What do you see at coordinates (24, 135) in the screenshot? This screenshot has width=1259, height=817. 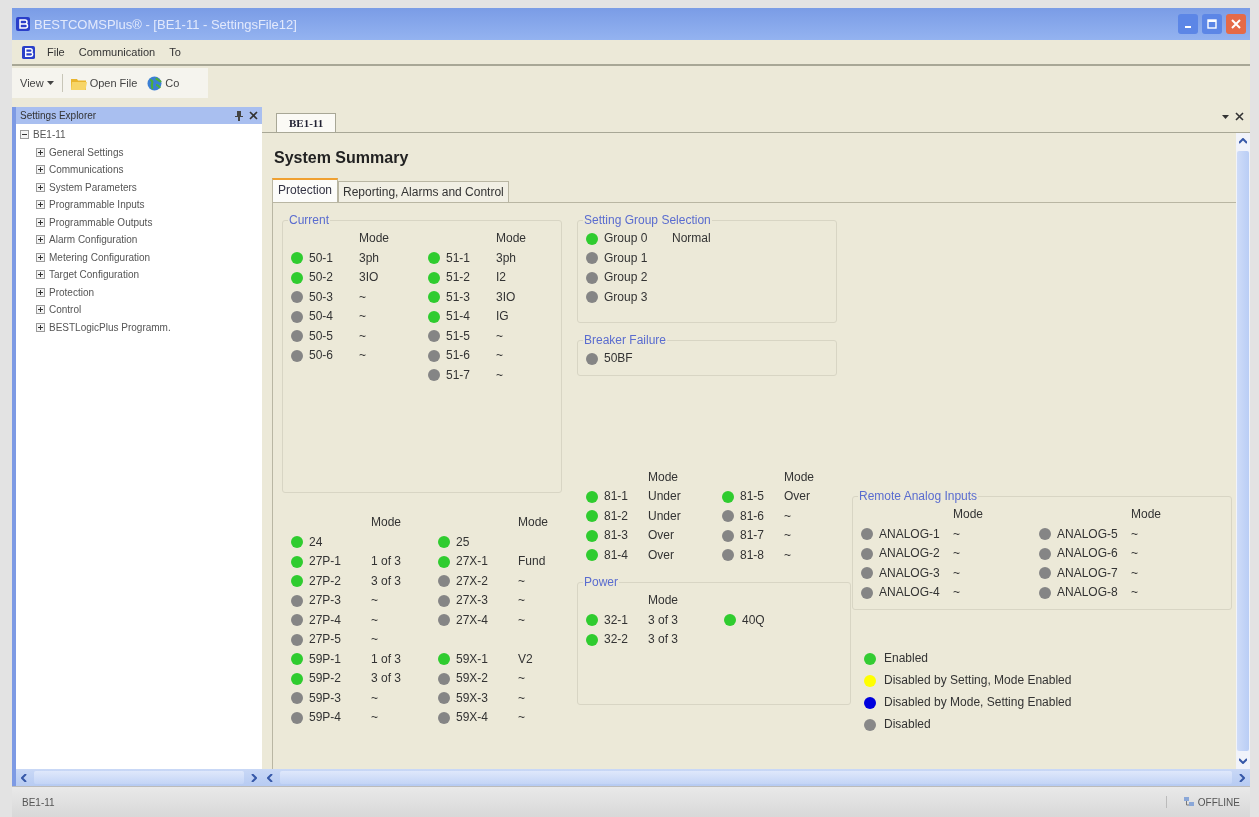 I see `collapse-icon` at bounding box center [24, 135].